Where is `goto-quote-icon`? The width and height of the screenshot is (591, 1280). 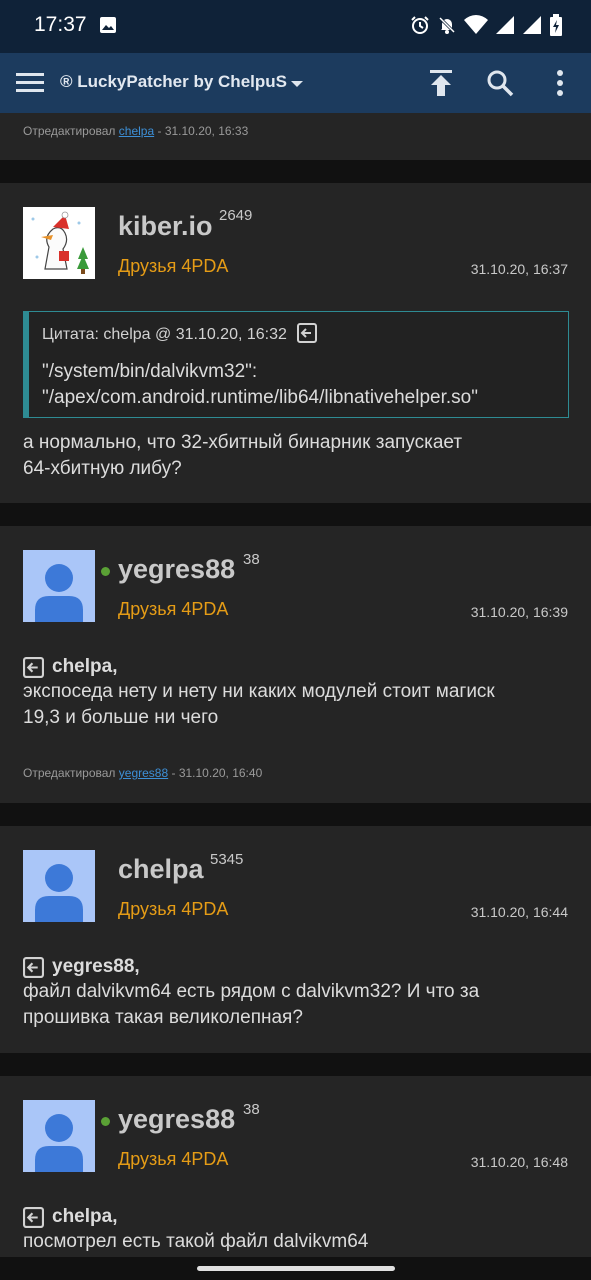
goto-quote-icon is located at coordinates (307, 333).